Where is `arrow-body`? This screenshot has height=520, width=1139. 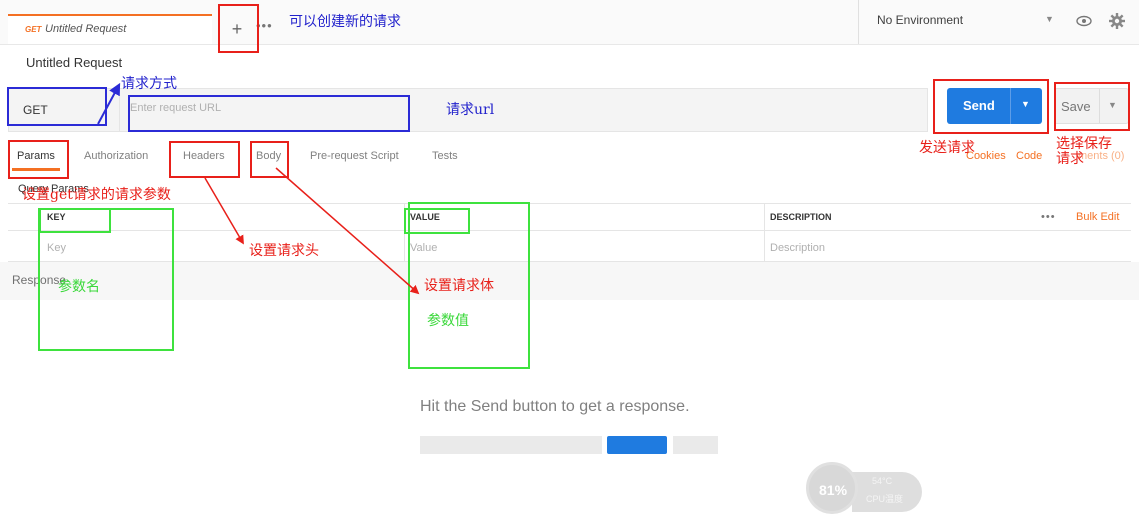 arrow-body is located at coordinates (347, 231).